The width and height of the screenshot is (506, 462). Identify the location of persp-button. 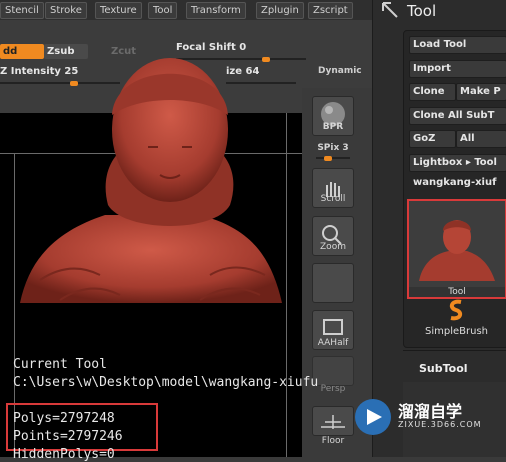
(333, 371).